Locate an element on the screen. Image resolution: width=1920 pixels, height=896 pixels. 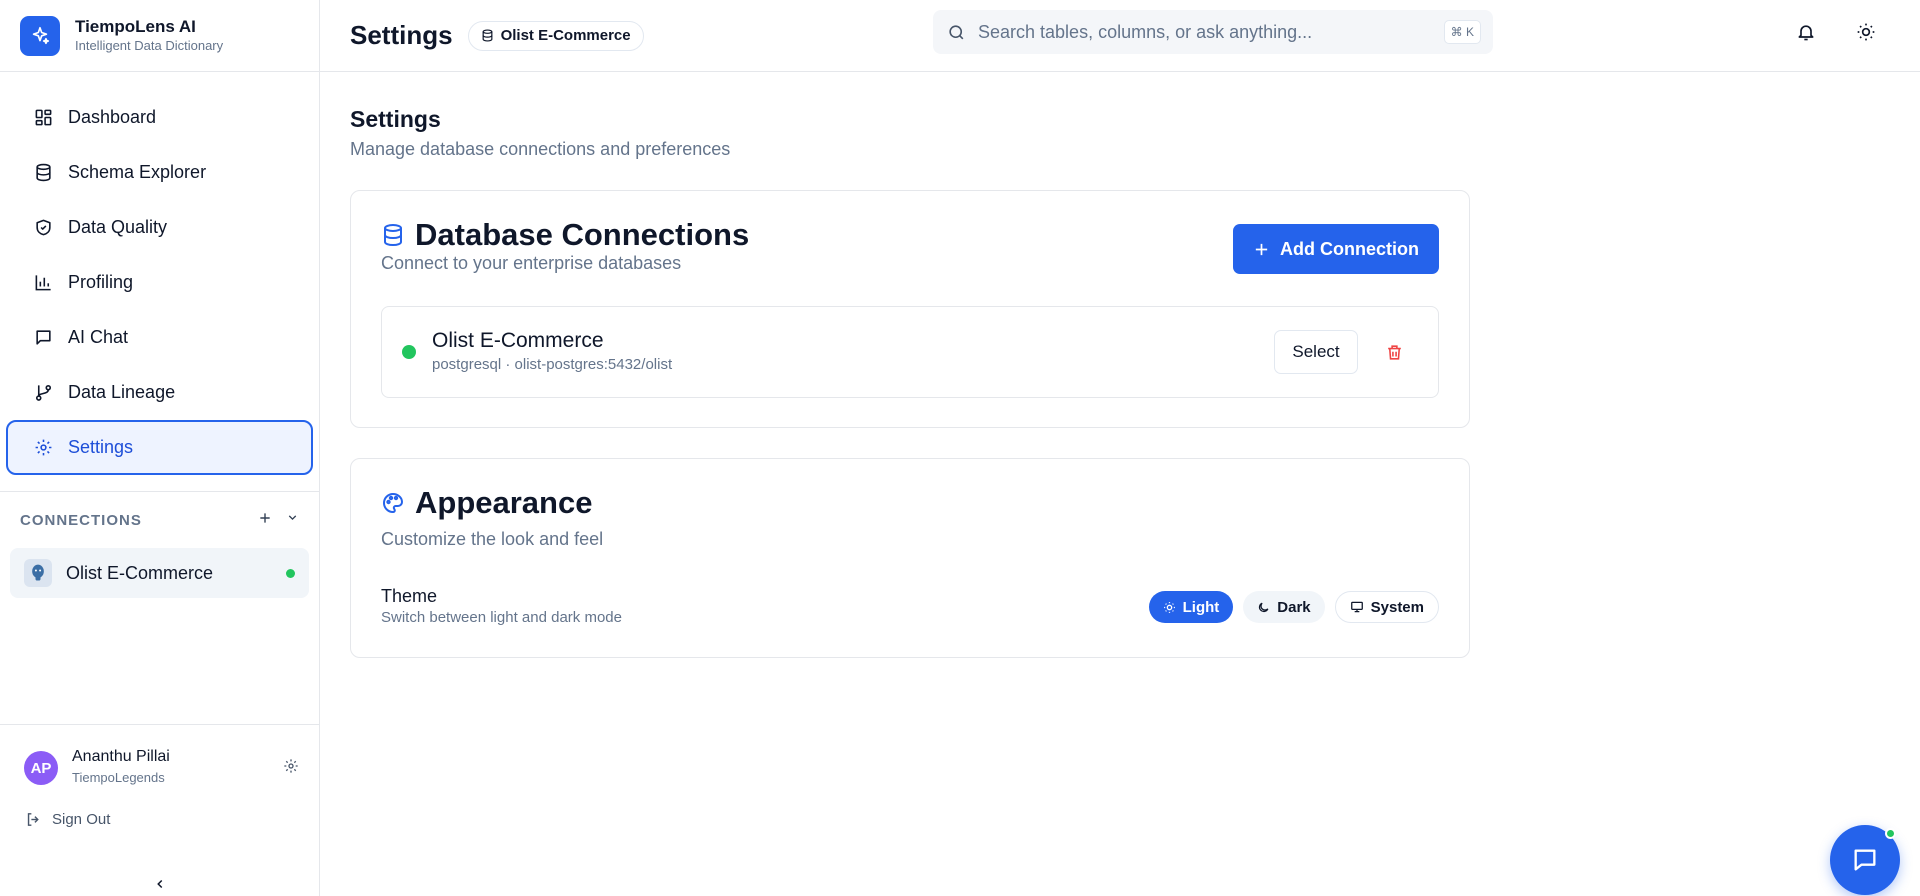
add-connection-button: Add Connection is located at coordinates (1336, 249).